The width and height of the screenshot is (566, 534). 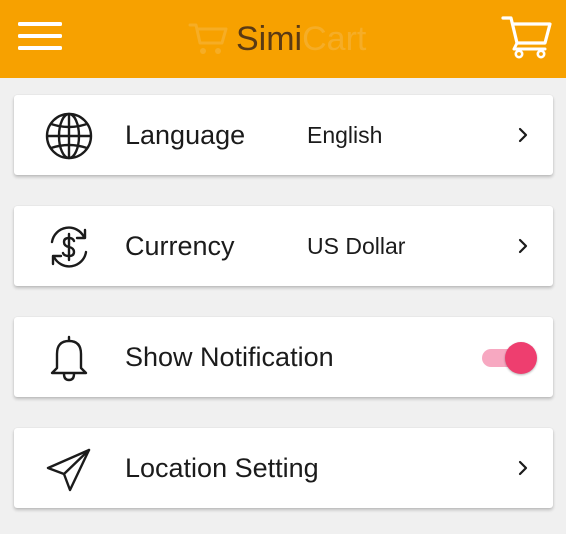 I want to click on currency-exchange-icon, so click(x=69, y=247).